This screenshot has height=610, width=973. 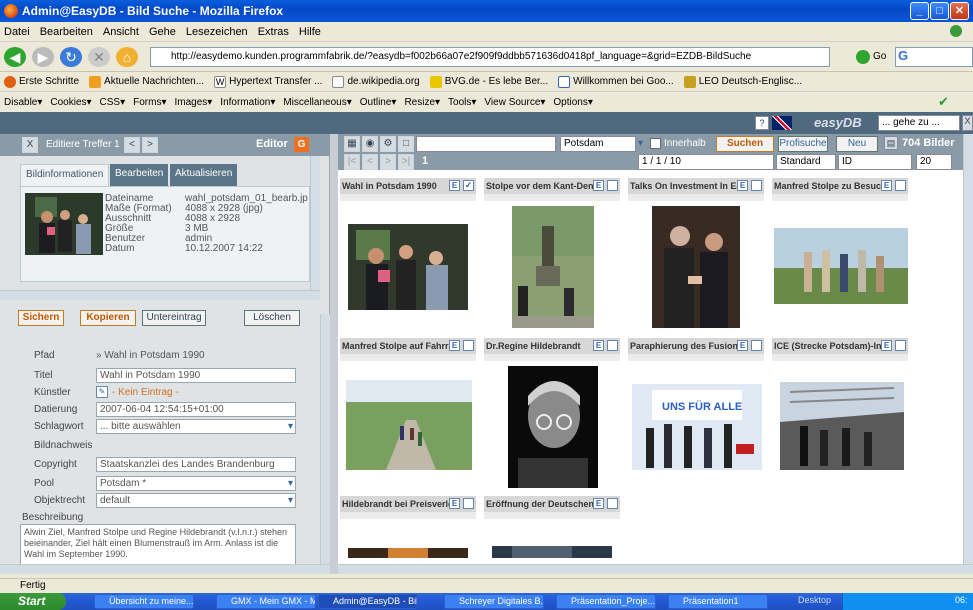 What do you see at coordinates (113, 102) in the screenshot?
I see `dev-css: CSS▾` at bounding box center [113, 102].